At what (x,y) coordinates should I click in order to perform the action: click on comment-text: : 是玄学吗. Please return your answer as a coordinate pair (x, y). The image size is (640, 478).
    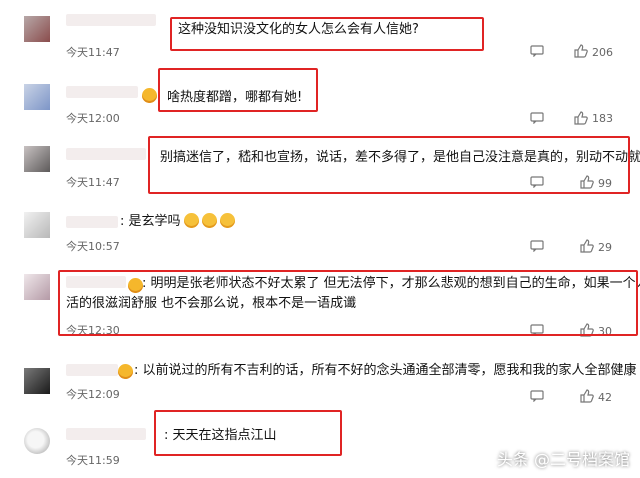
    Looking at the image, I should click on (177, 222).